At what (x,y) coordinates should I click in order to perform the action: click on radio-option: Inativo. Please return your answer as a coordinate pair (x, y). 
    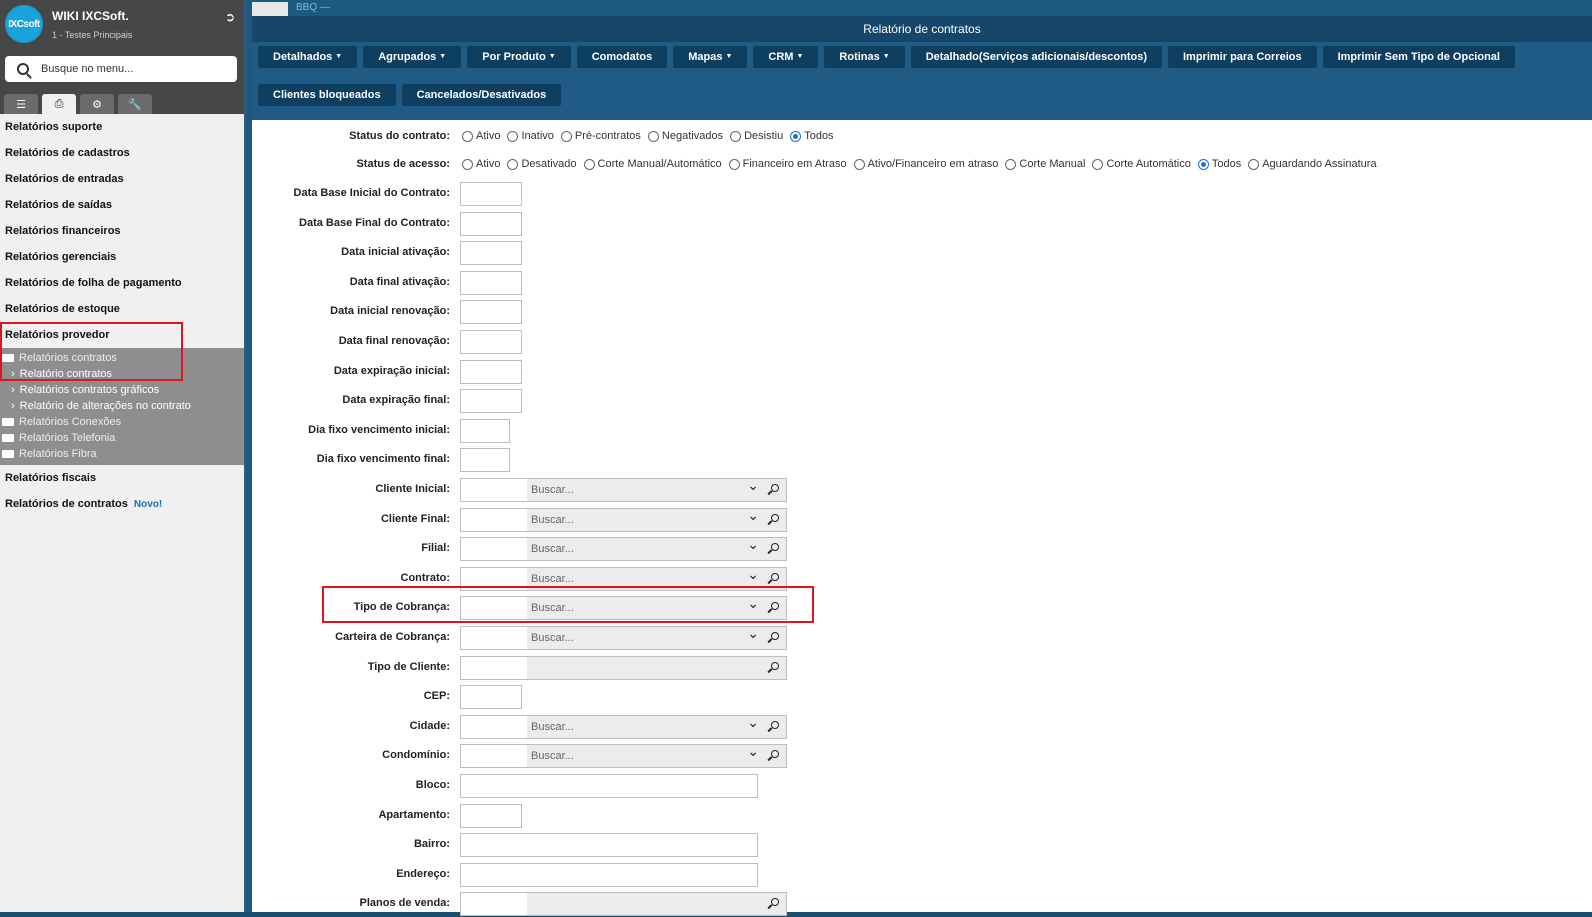
    Looking at the image, I should click on (530, 136).